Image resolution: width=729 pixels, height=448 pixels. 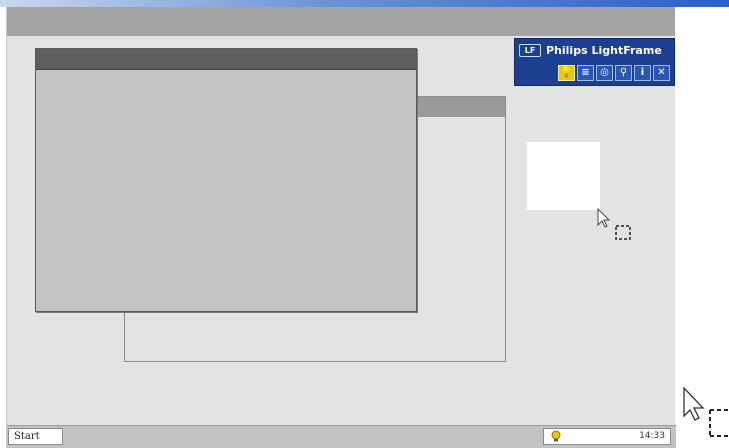 I want to click on search-icon: ⚲, so click(x=623, y=73).